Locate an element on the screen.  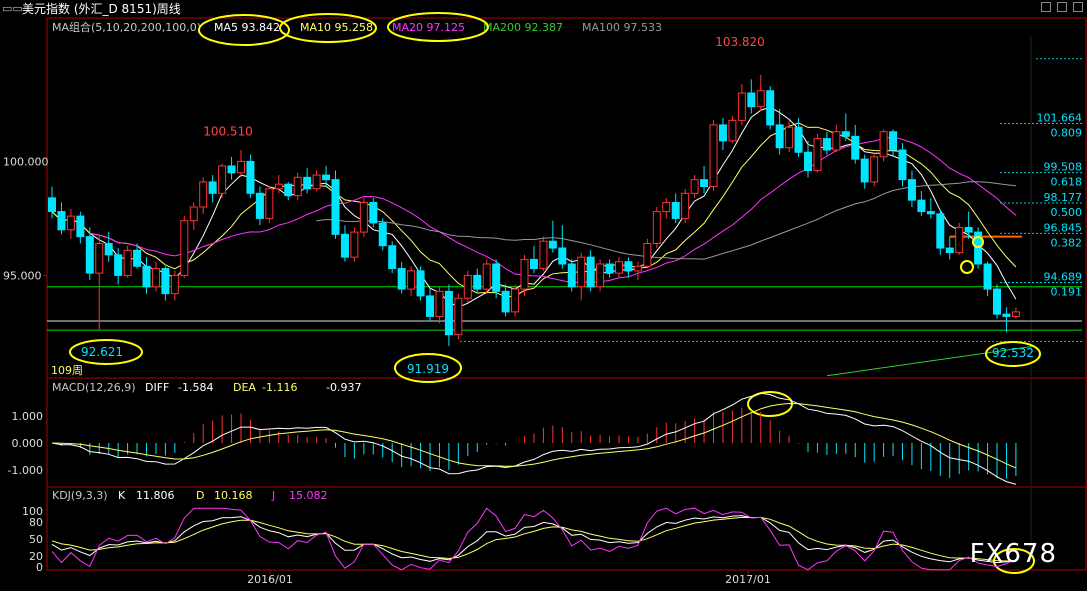
macd-y-tick-label: 0.000 is located at coordinates (28, 443).